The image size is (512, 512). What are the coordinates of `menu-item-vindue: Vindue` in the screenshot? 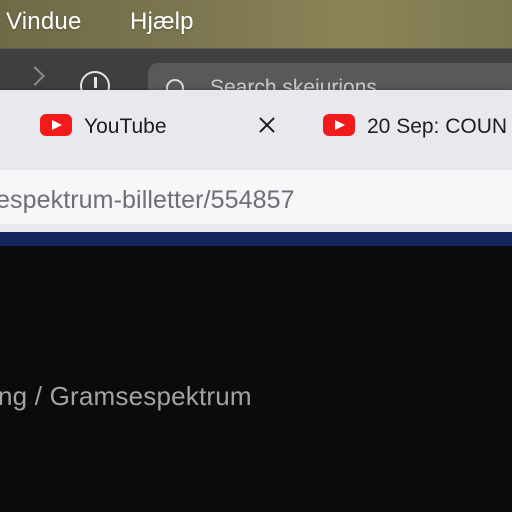 It's located at (44, 22).